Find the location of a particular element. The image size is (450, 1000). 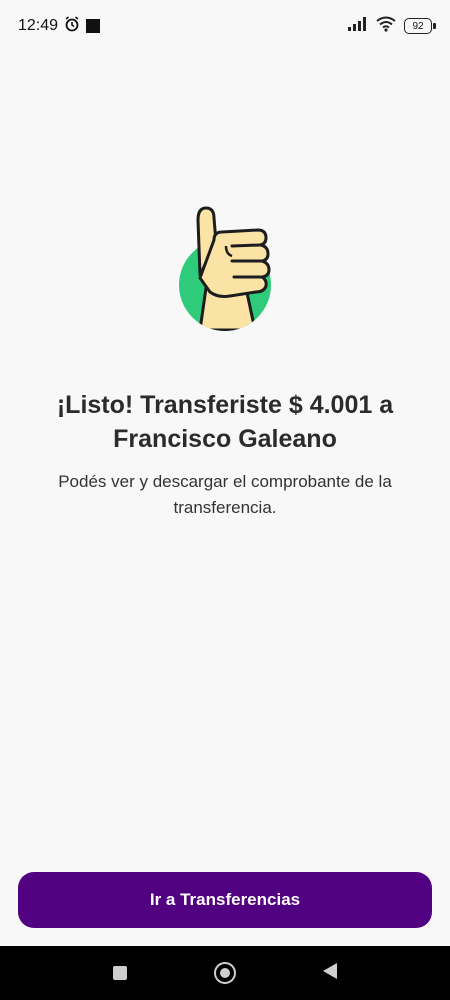

battery-icon: 92 is located at coordinates (420, 26).